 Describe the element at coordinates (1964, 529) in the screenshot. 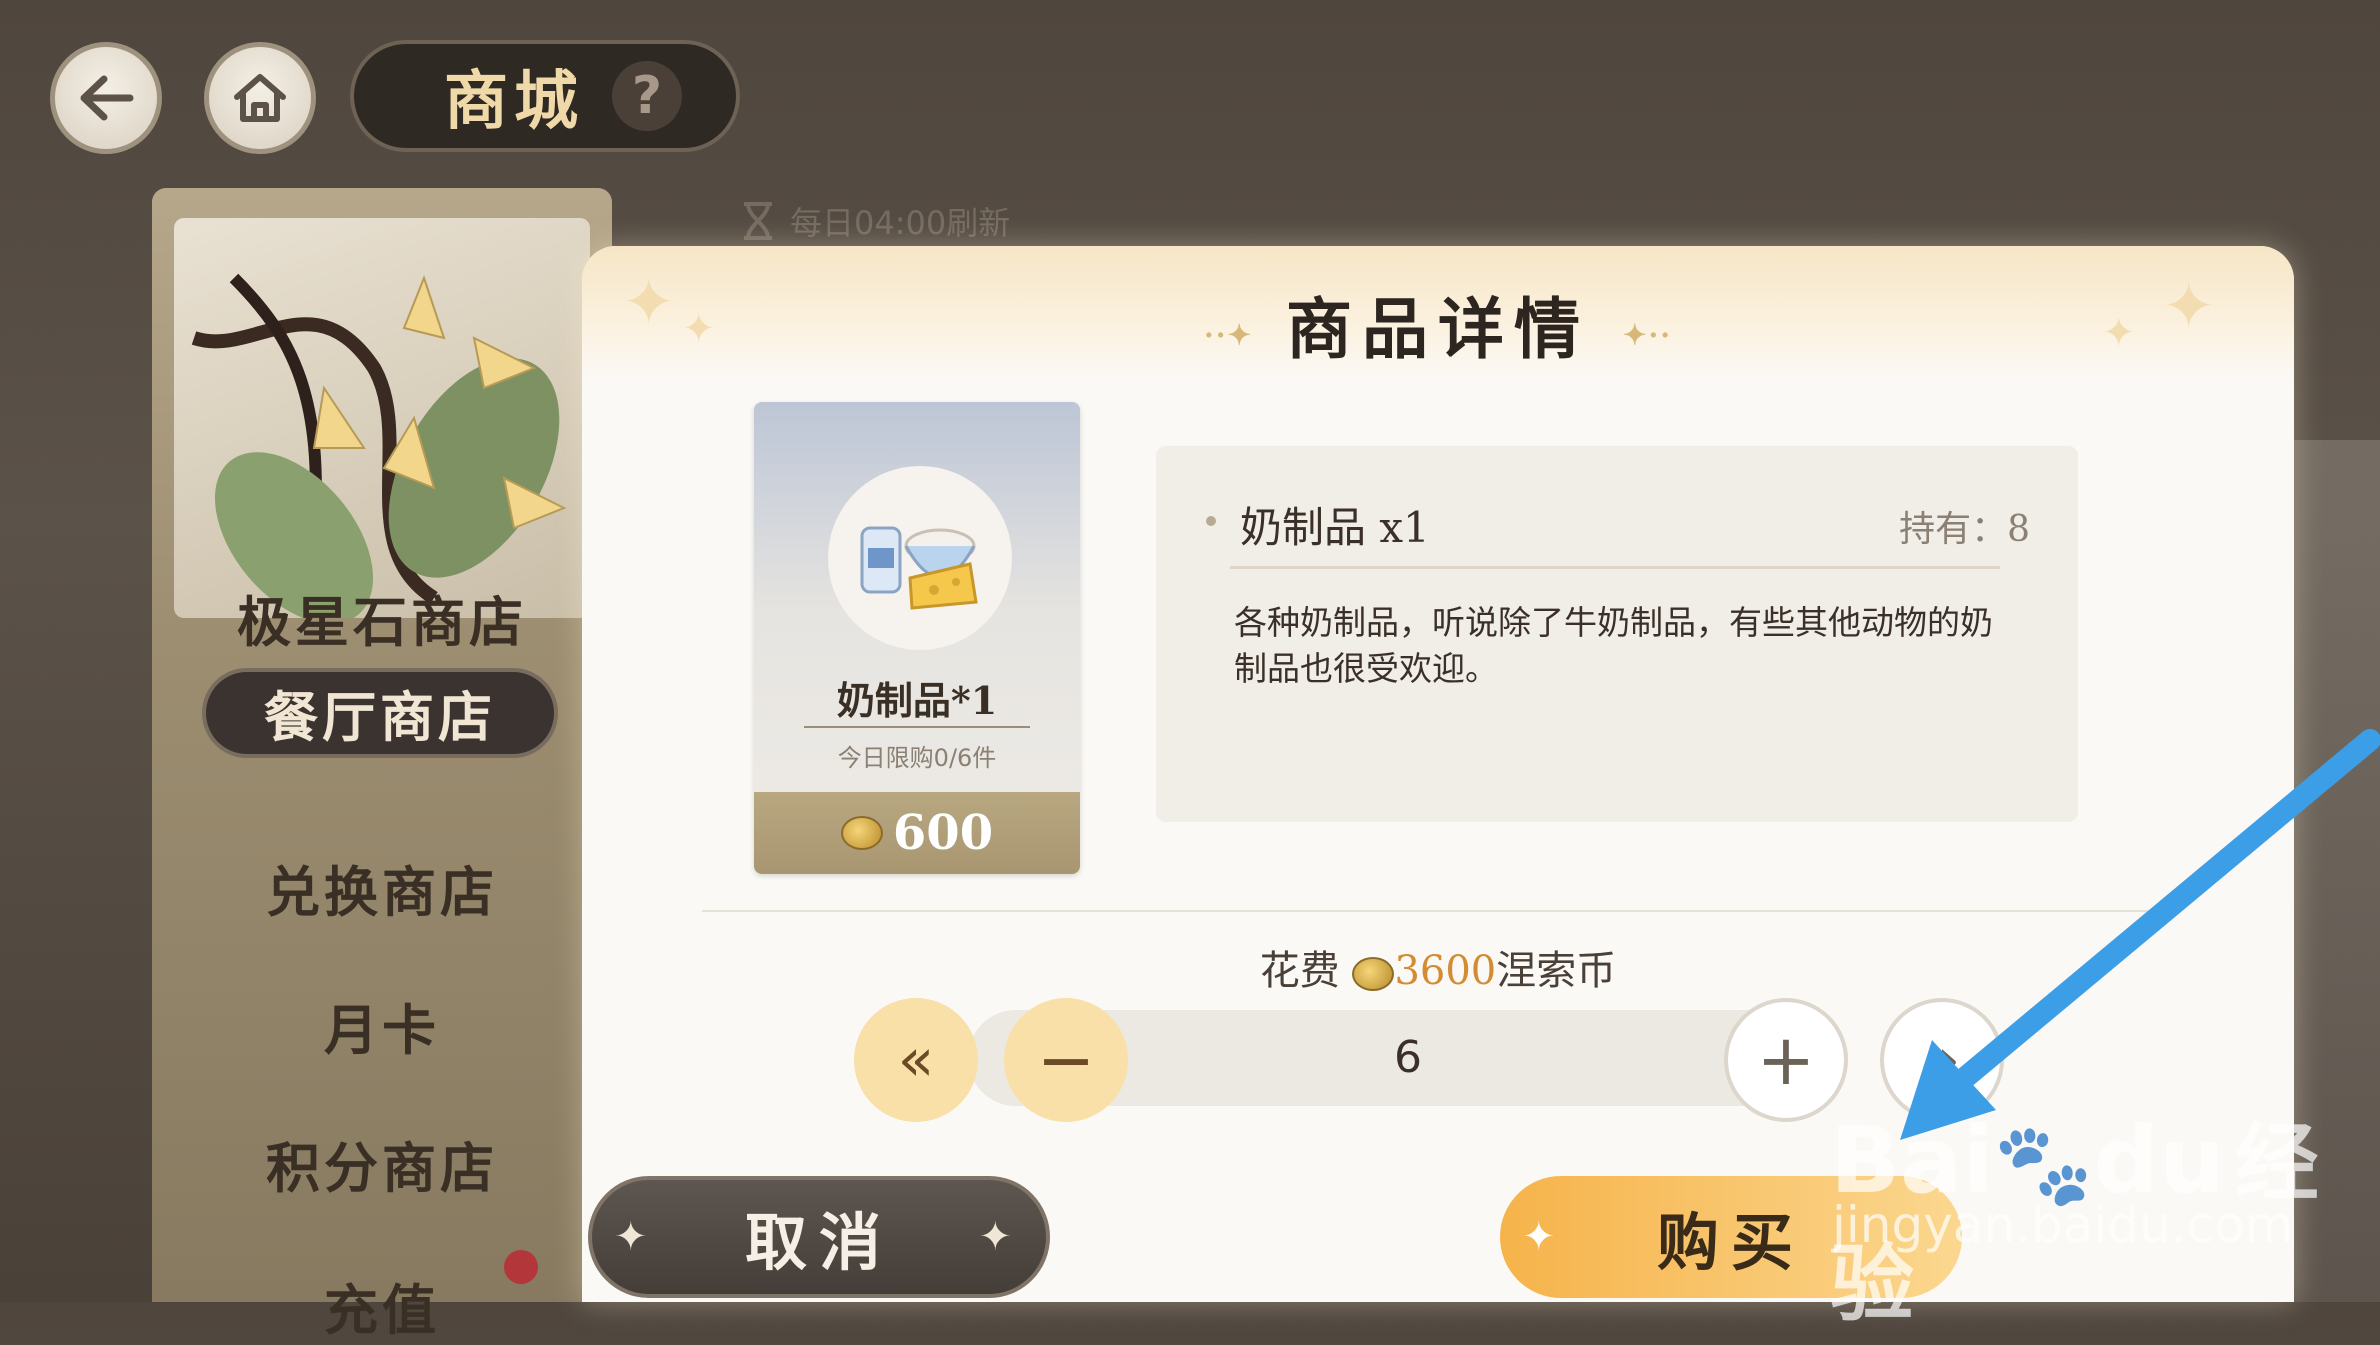

I see `owned-count: 持有：8` at that location.